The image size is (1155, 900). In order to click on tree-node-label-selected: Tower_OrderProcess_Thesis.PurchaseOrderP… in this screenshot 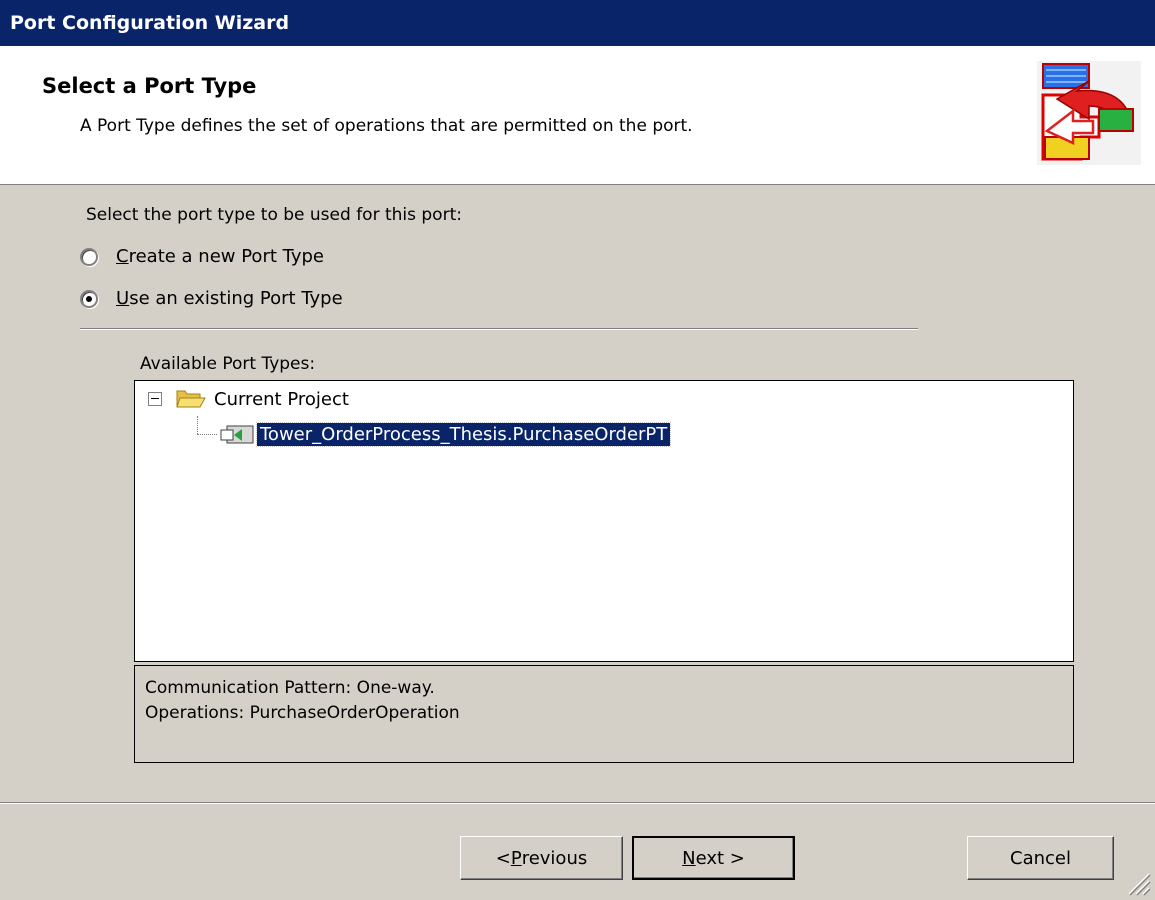, I will do `click(463, 434)`.